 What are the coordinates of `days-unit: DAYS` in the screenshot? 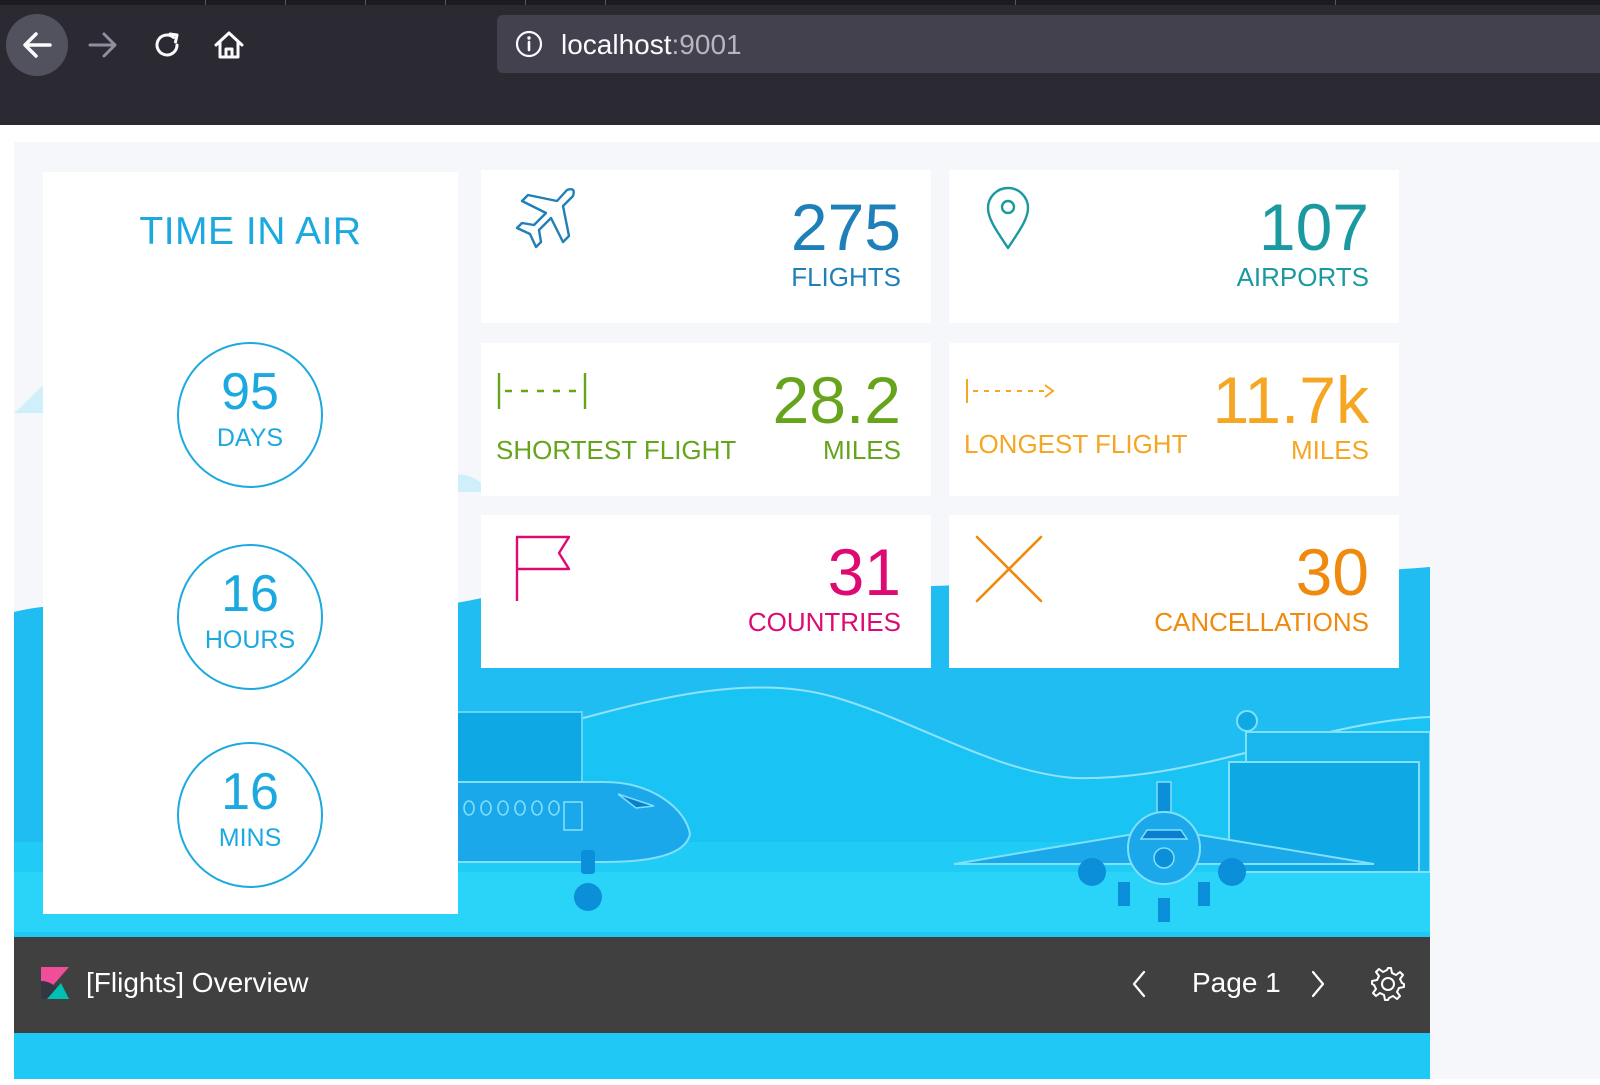 It's located at (250, 438).